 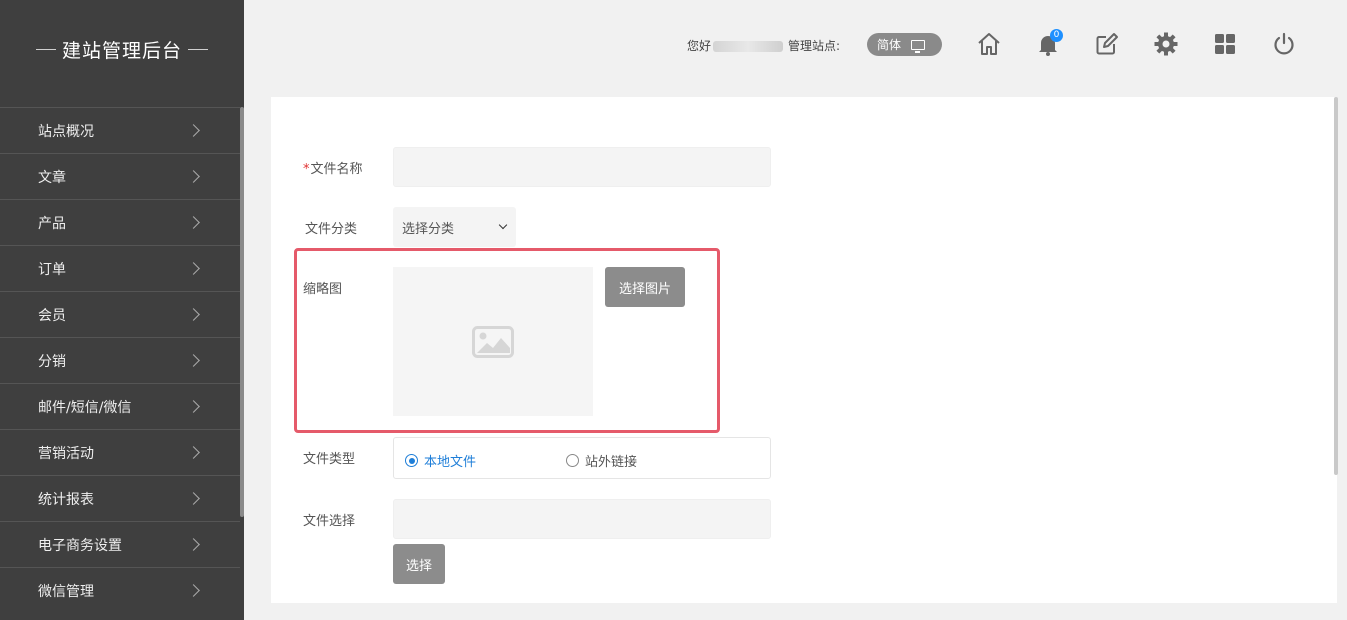 What do you see at coordinates (814, 46) in the screenshot?
I see `managed-site-label: 管理站点:` at bounding box center [814, 46].